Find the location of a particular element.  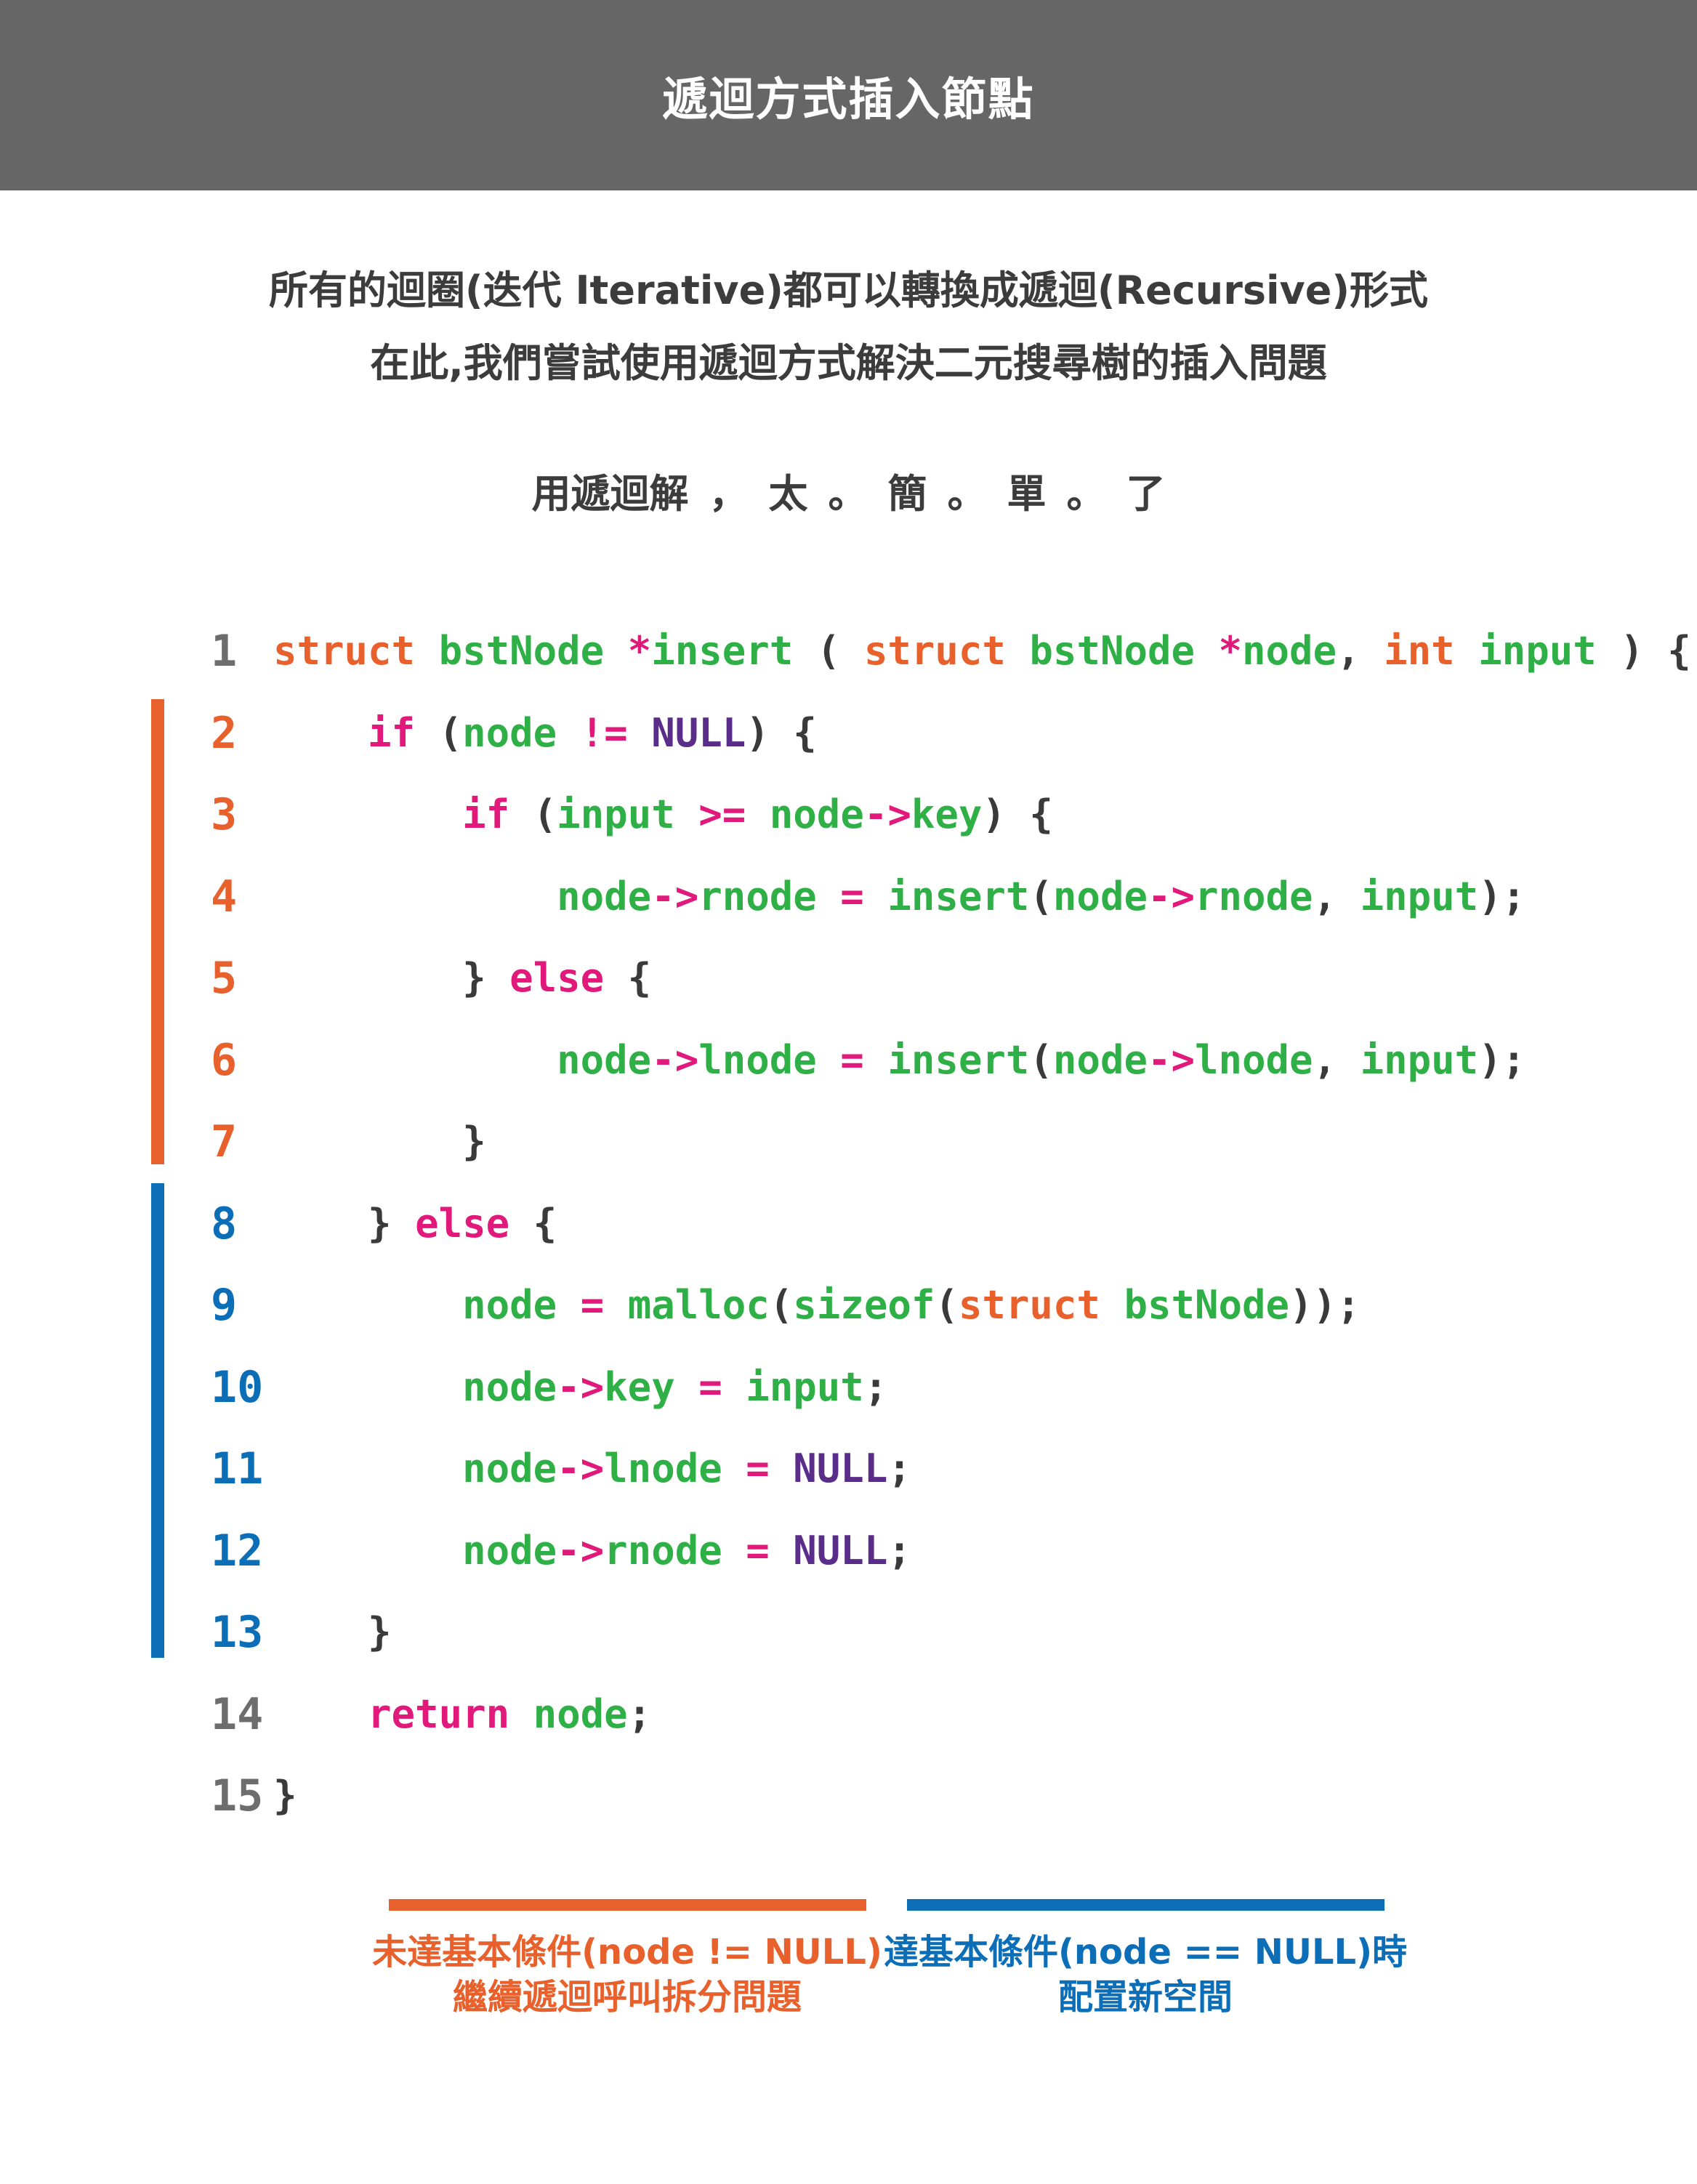

code-token: rnode is located at coordinates (1254, 896).